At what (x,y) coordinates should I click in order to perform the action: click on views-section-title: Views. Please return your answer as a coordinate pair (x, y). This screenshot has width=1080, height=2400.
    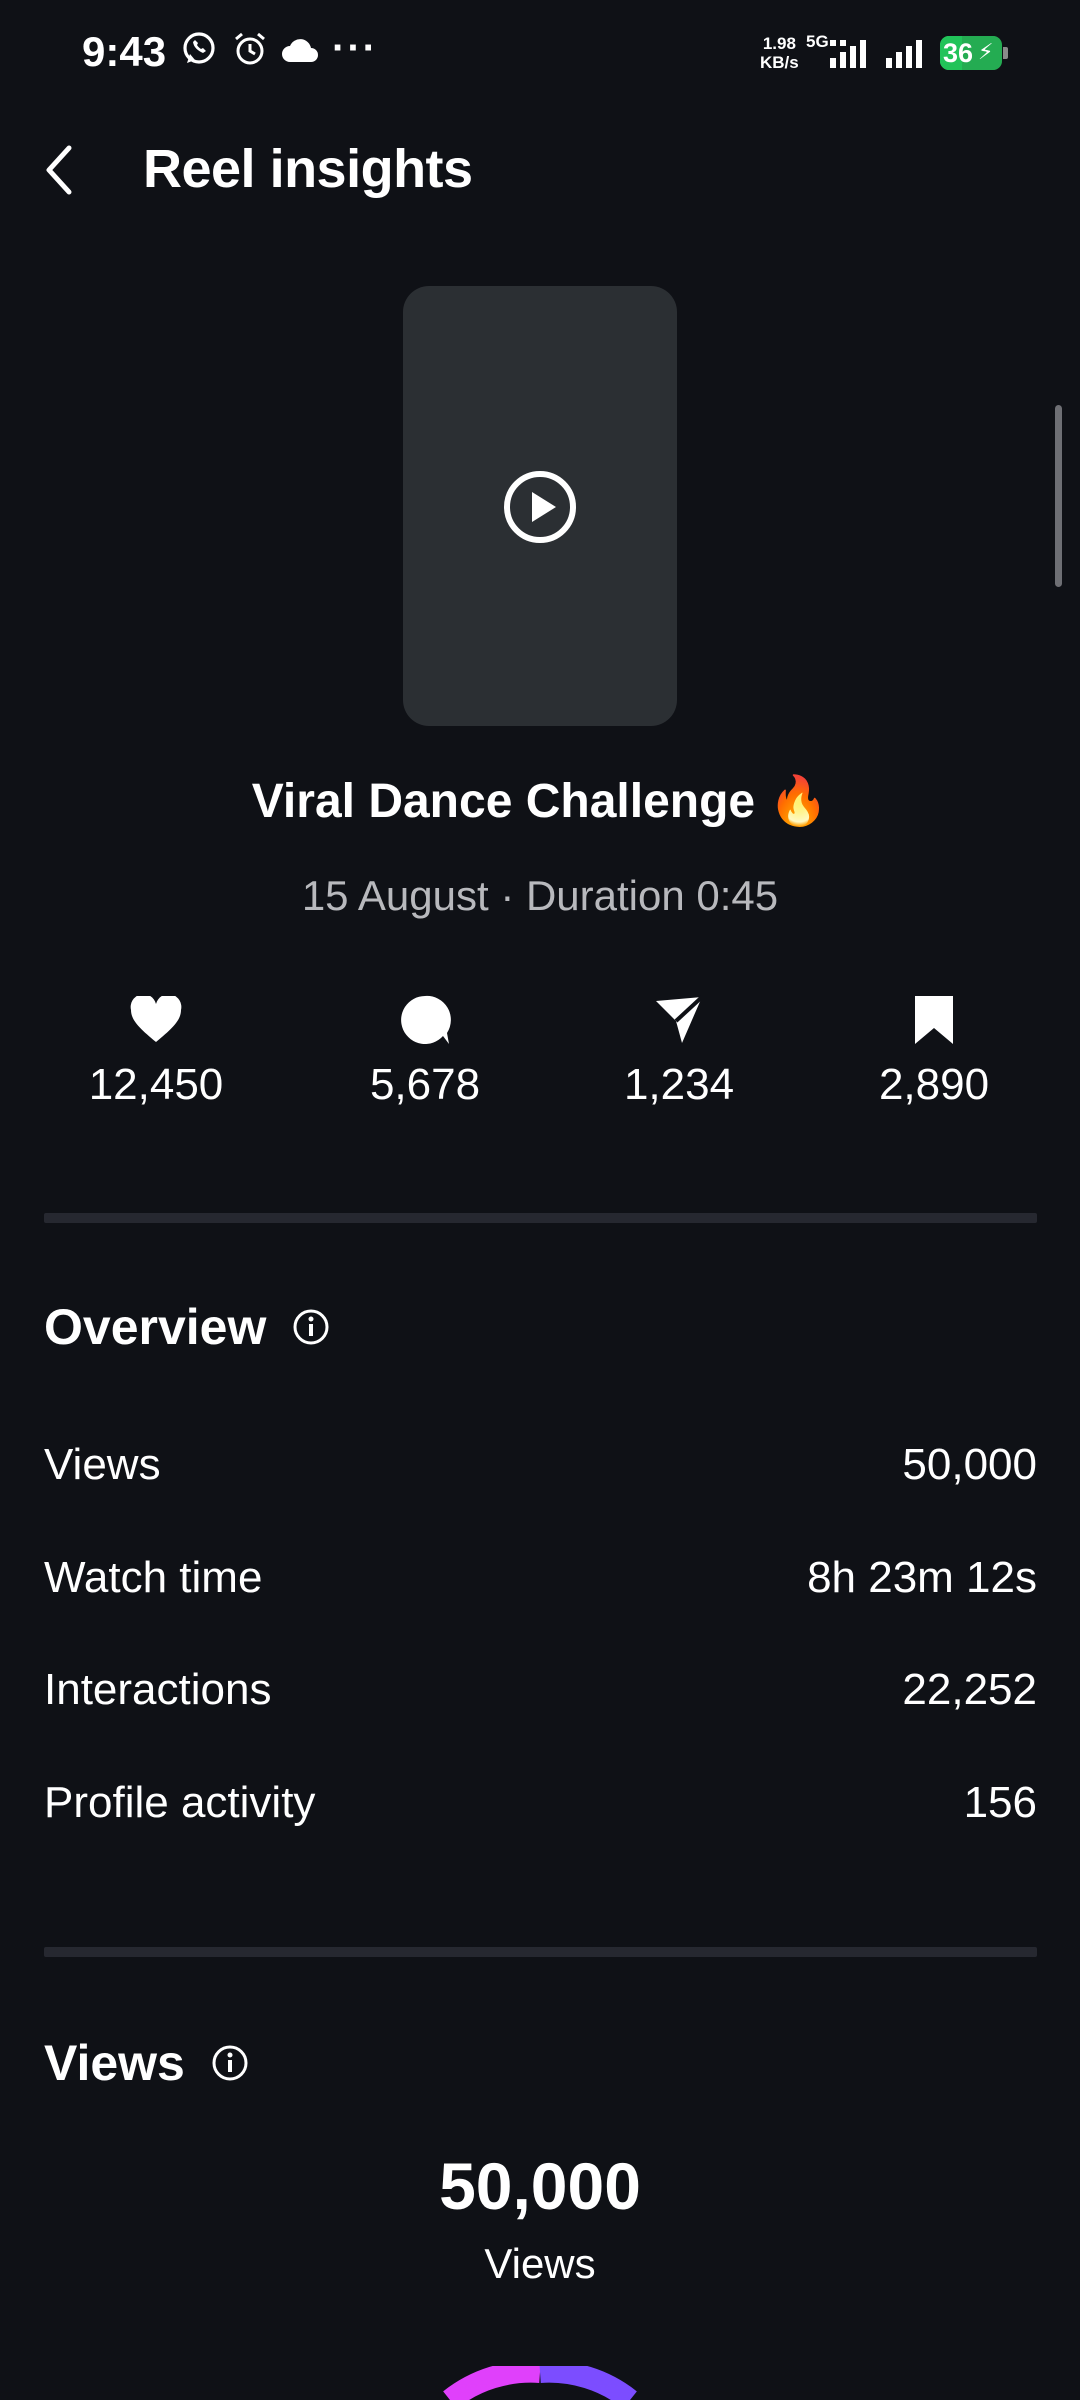
    Looking at the image, I should click on (146, 2063).